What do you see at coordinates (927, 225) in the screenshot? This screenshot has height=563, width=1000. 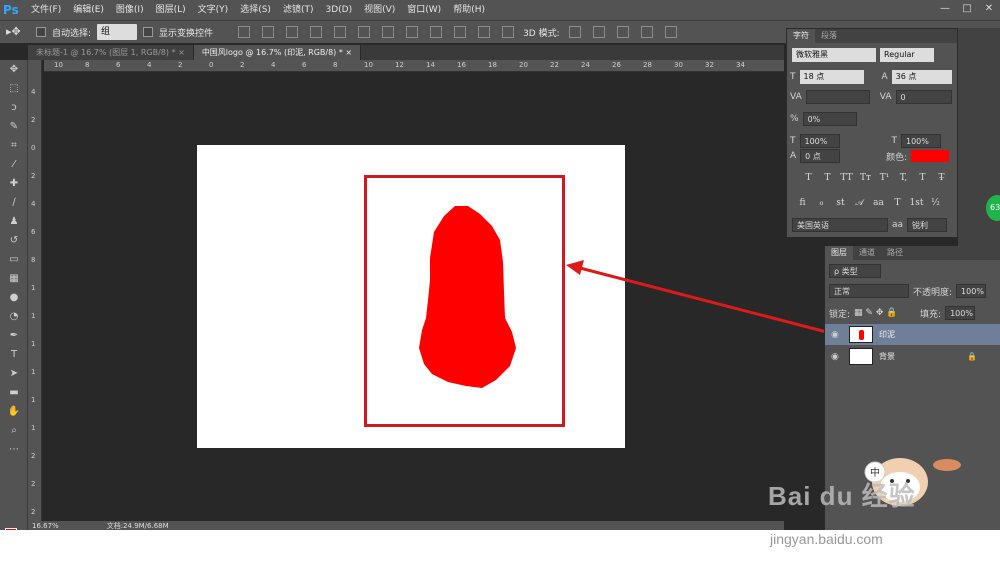 I see `antialias-select: 锐利` at bounding box center [927, 225].